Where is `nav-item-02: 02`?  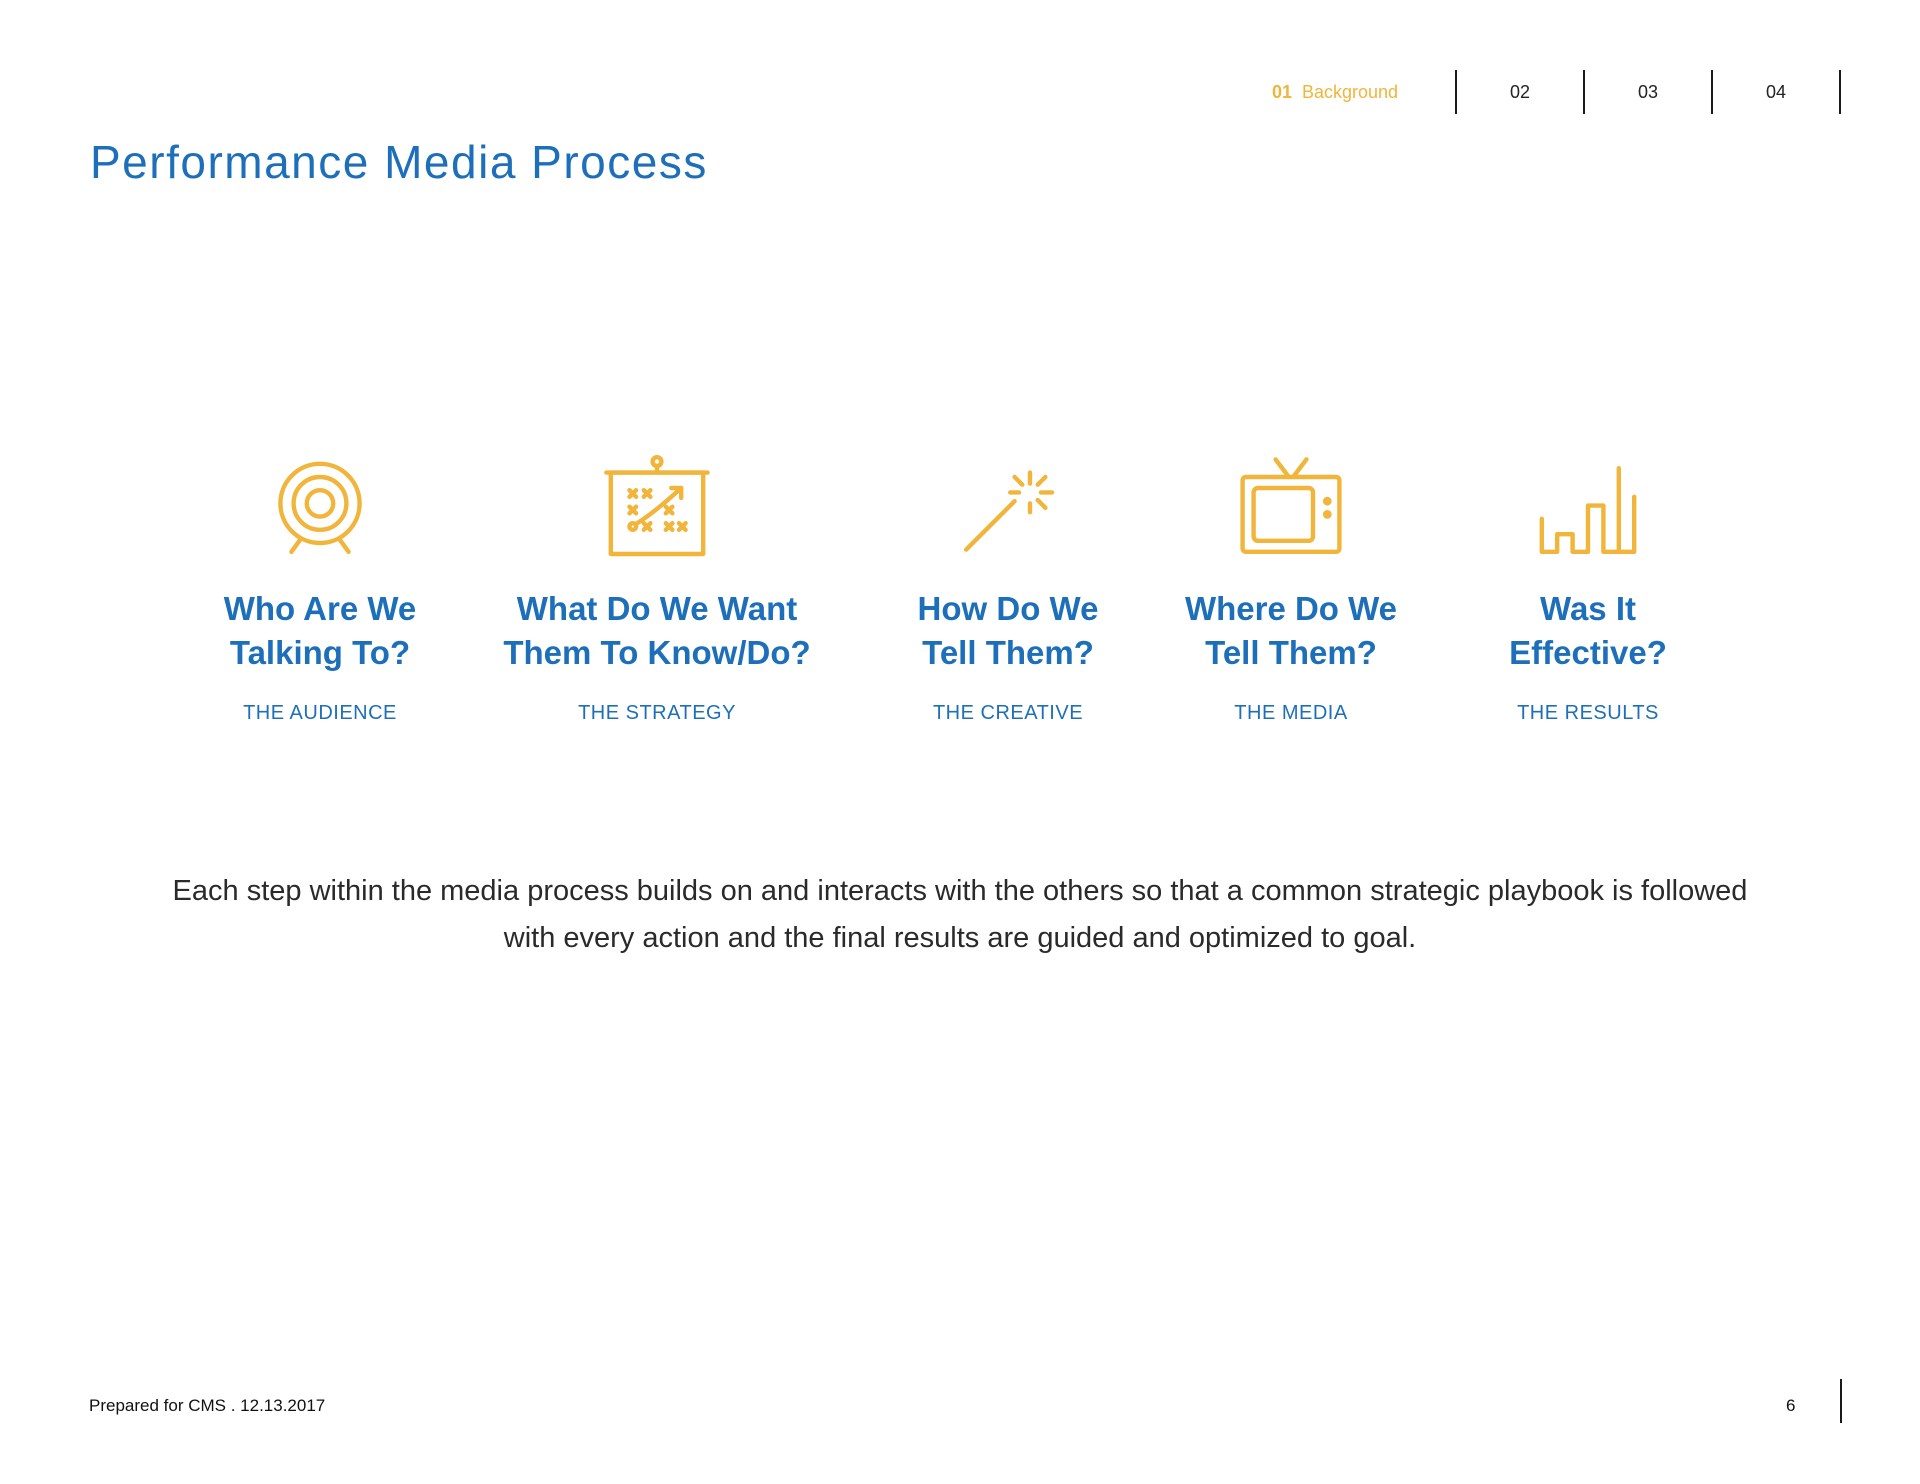 nav-item-02: 02 is located at coordinates (1520, 92).